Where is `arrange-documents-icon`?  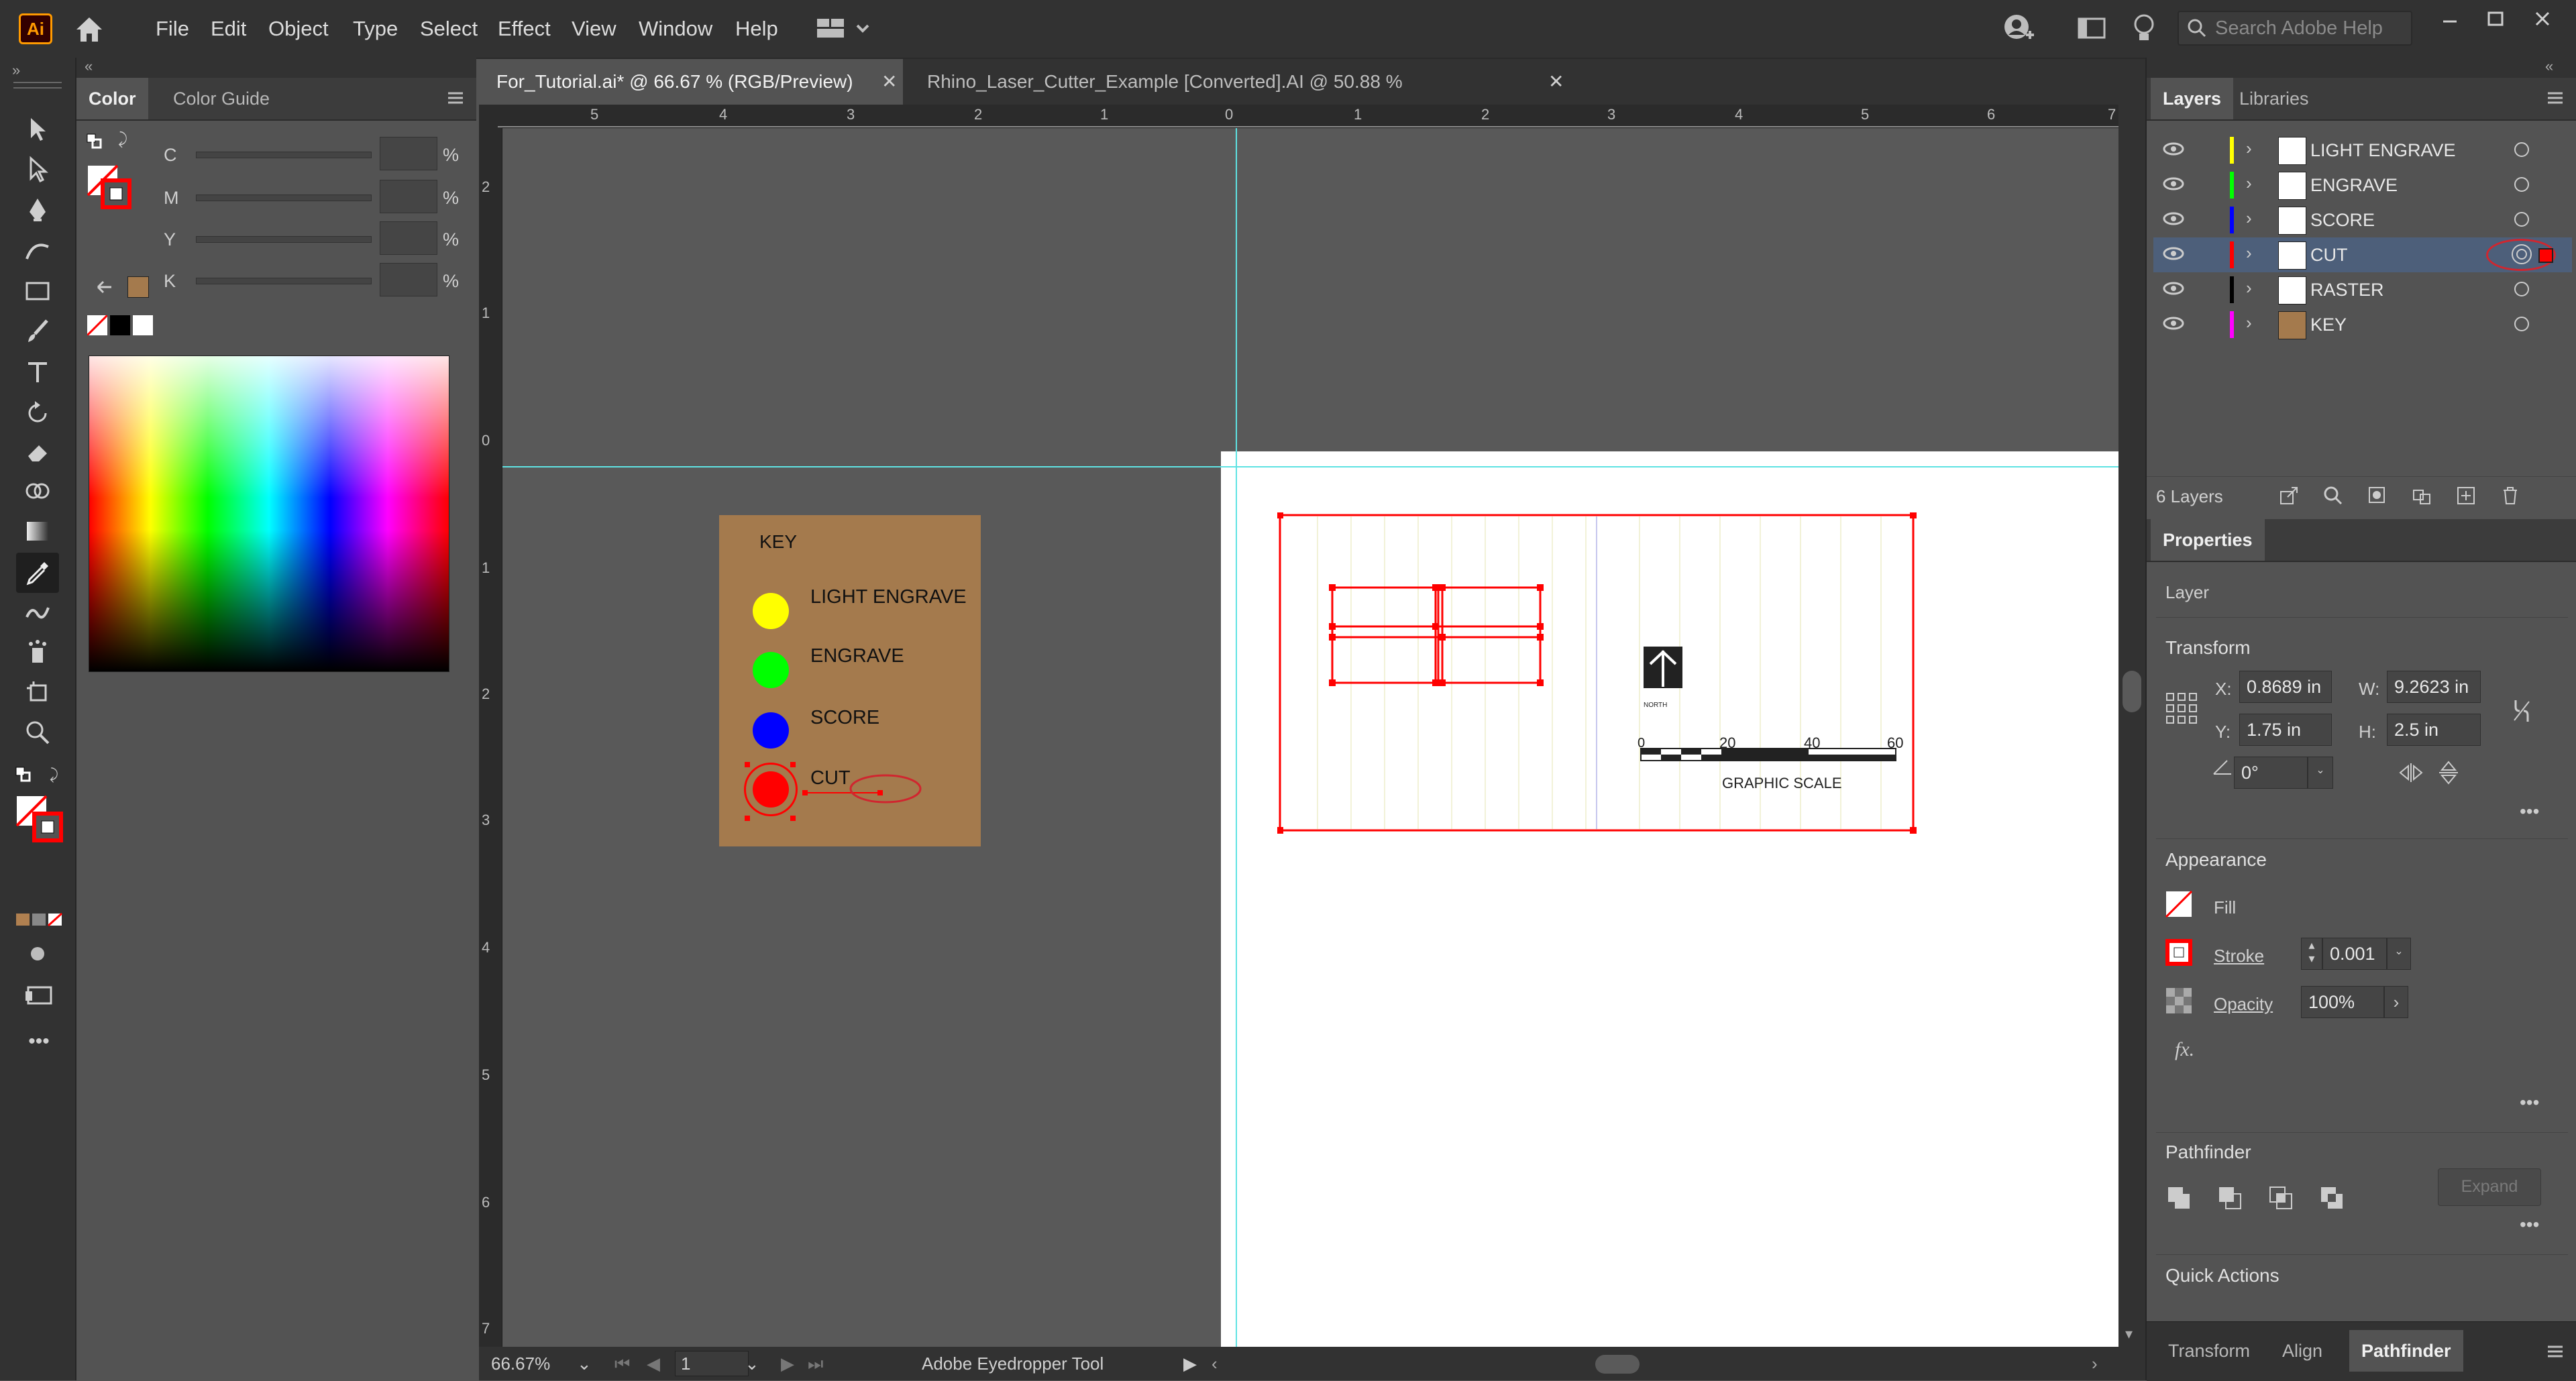 arrange-documents-icon is located at coordinates (2091, 28).